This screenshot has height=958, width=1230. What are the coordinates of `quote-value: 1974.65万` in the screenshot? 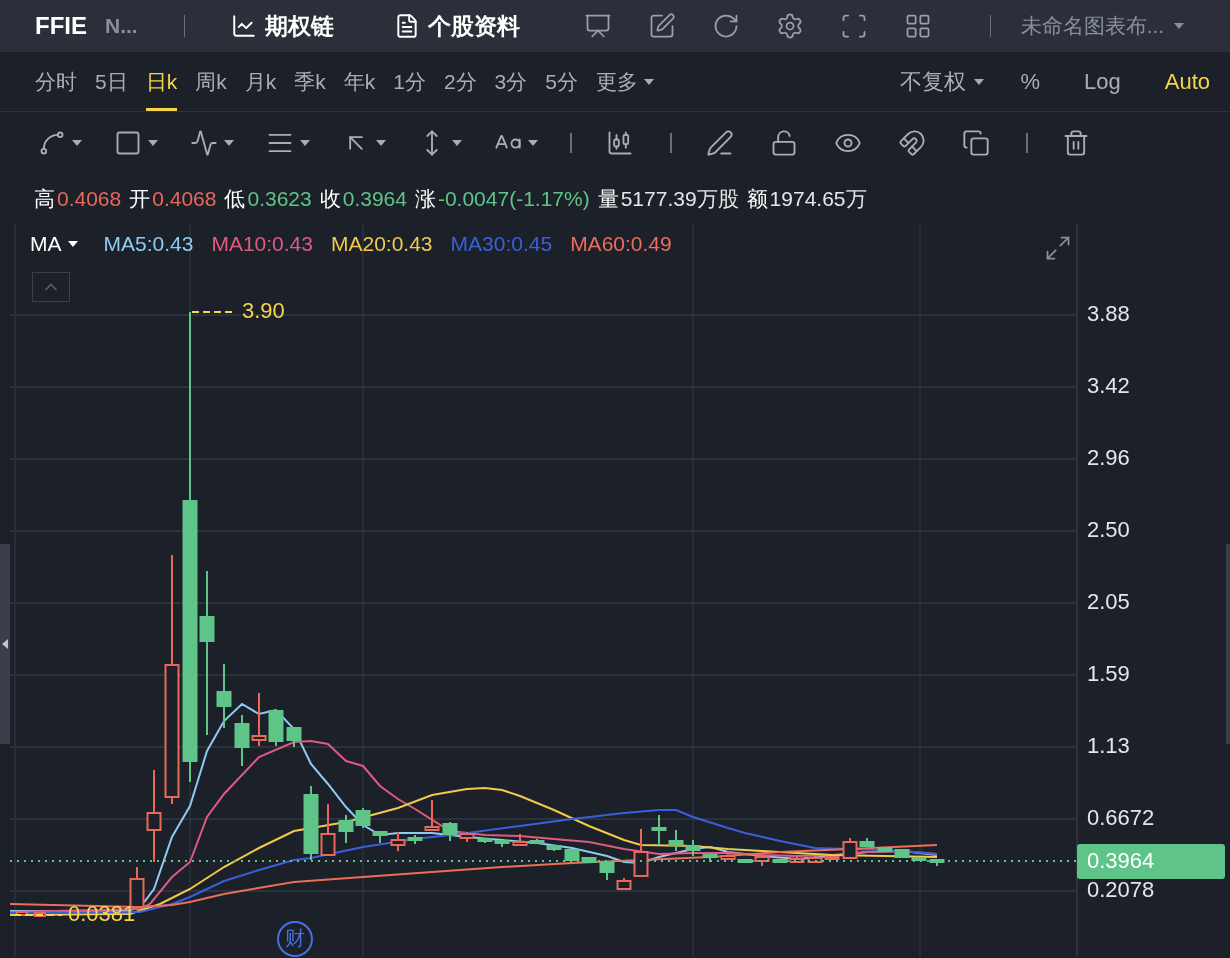 It's located at (818, 199).